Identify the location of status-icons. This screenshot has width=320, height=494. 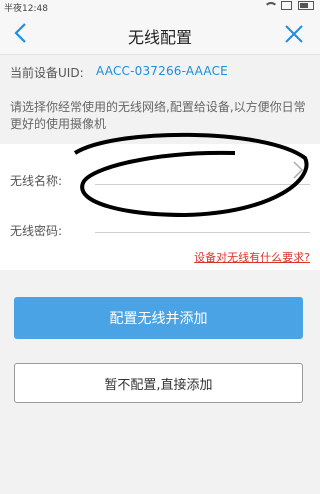
(288, 5).